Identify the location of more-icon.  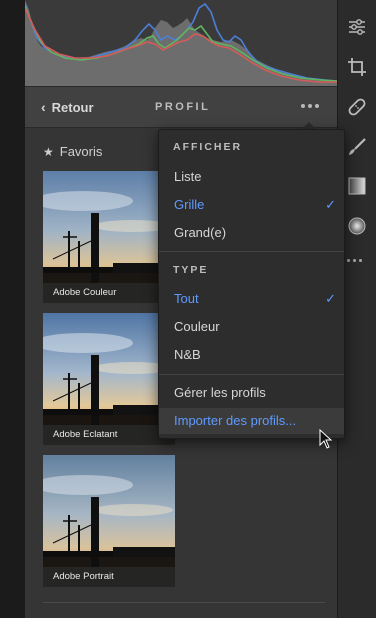
(358, 260).